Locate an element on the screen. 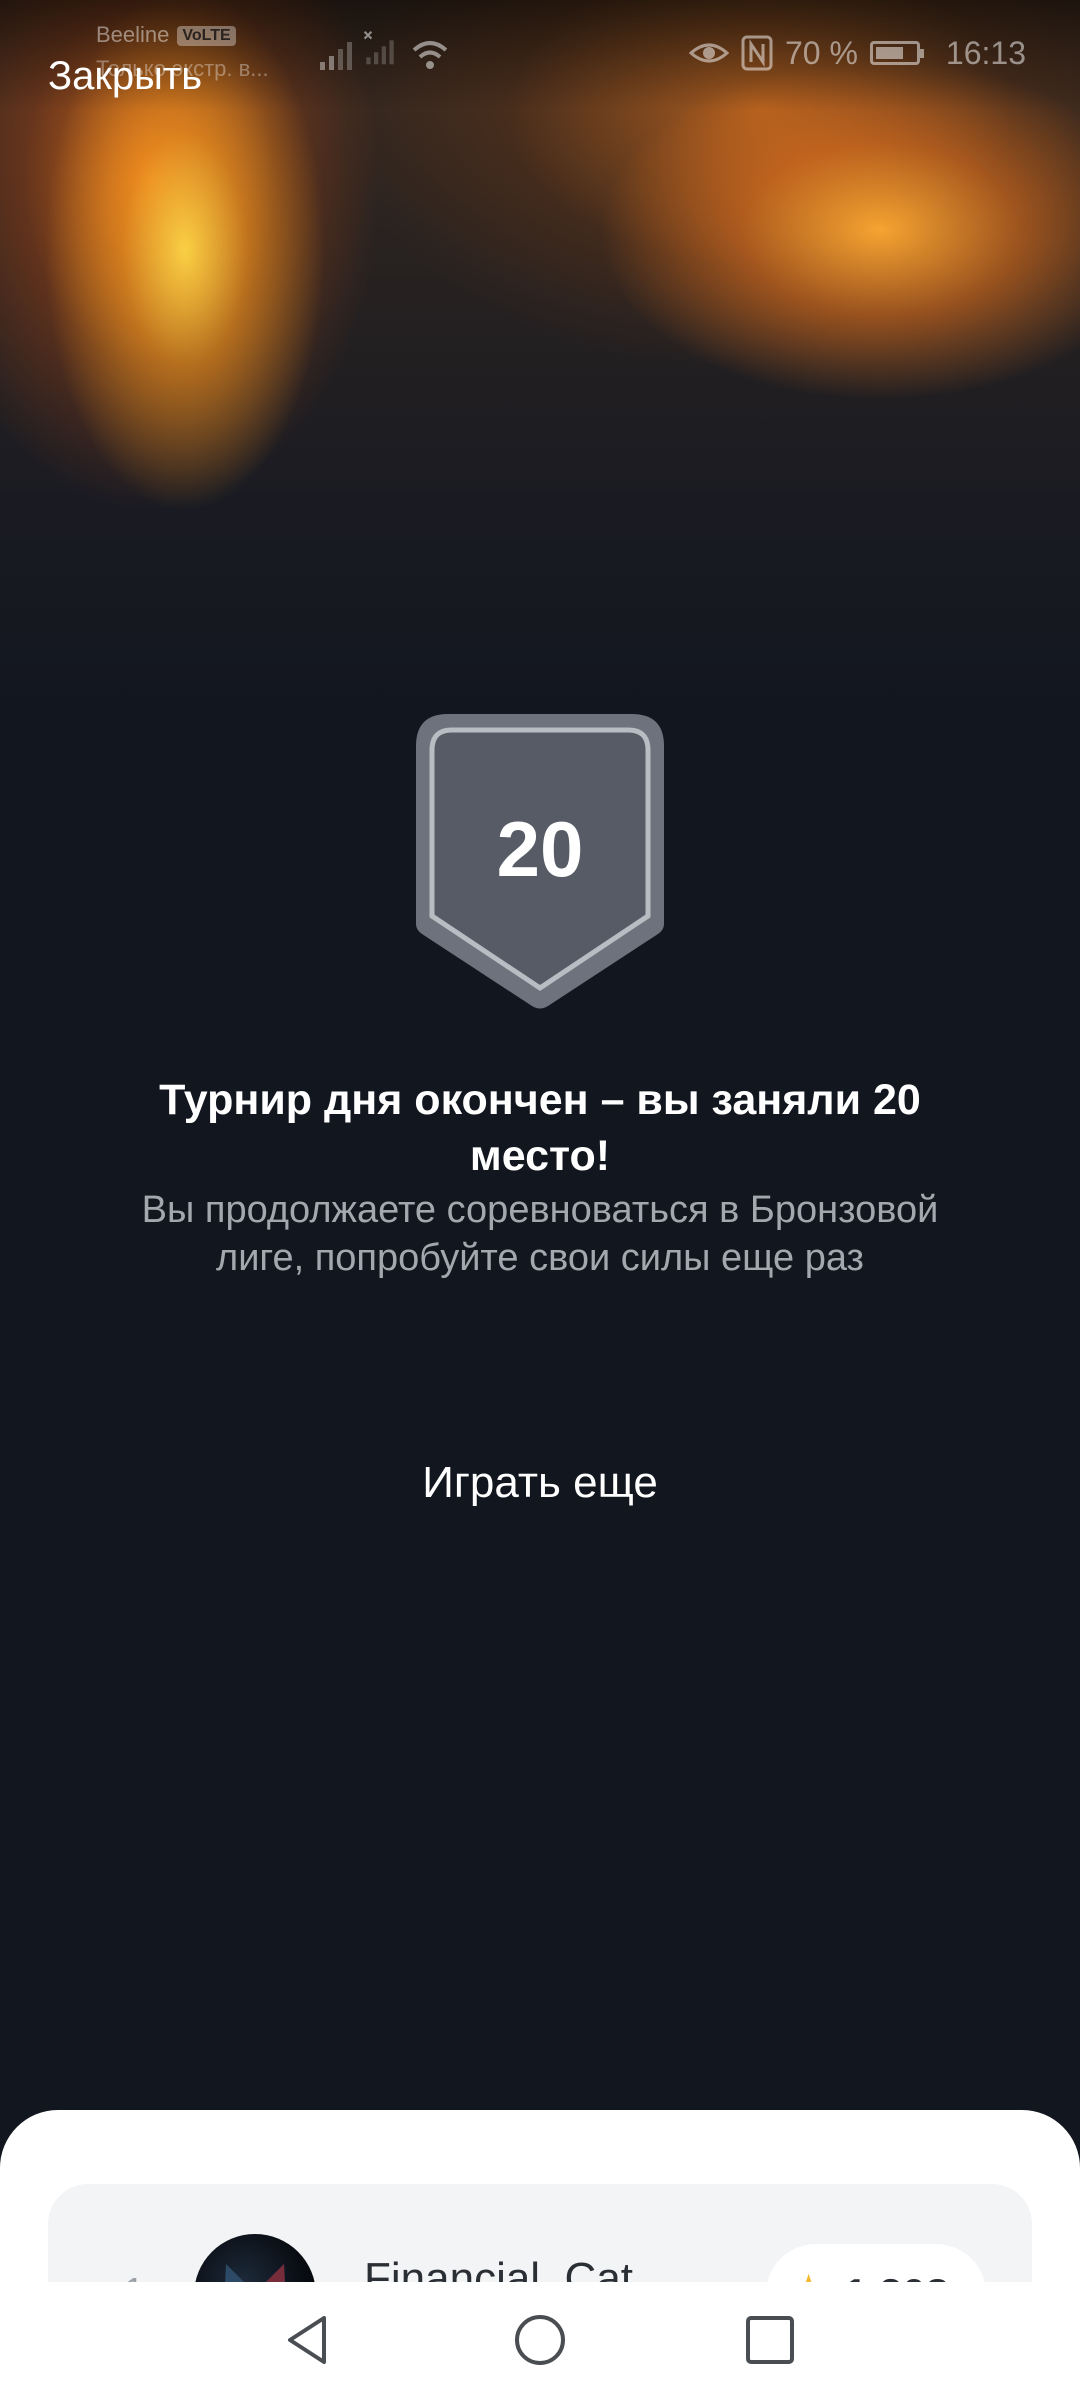  carrier-name: Beeline VoLTE is located at coordinates (166, 35).